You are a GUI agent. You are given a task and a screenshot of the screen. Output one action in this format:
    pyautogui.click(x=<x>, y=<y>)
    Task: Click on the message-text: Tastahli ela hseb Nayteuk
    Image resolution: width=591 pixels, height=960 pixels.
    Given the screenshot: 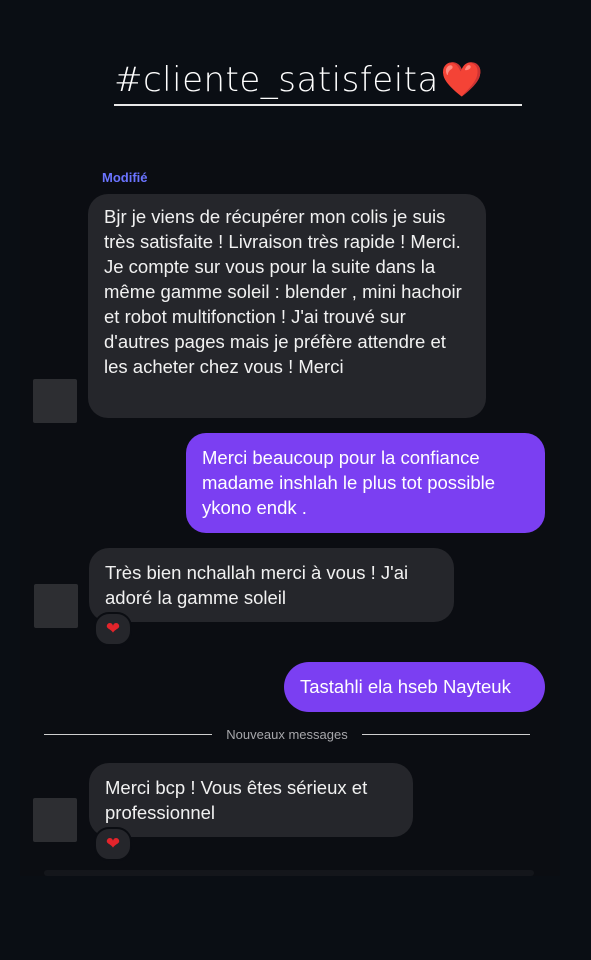 What is the action you would take?
    pyautogui.click(x=405, y=686)
    